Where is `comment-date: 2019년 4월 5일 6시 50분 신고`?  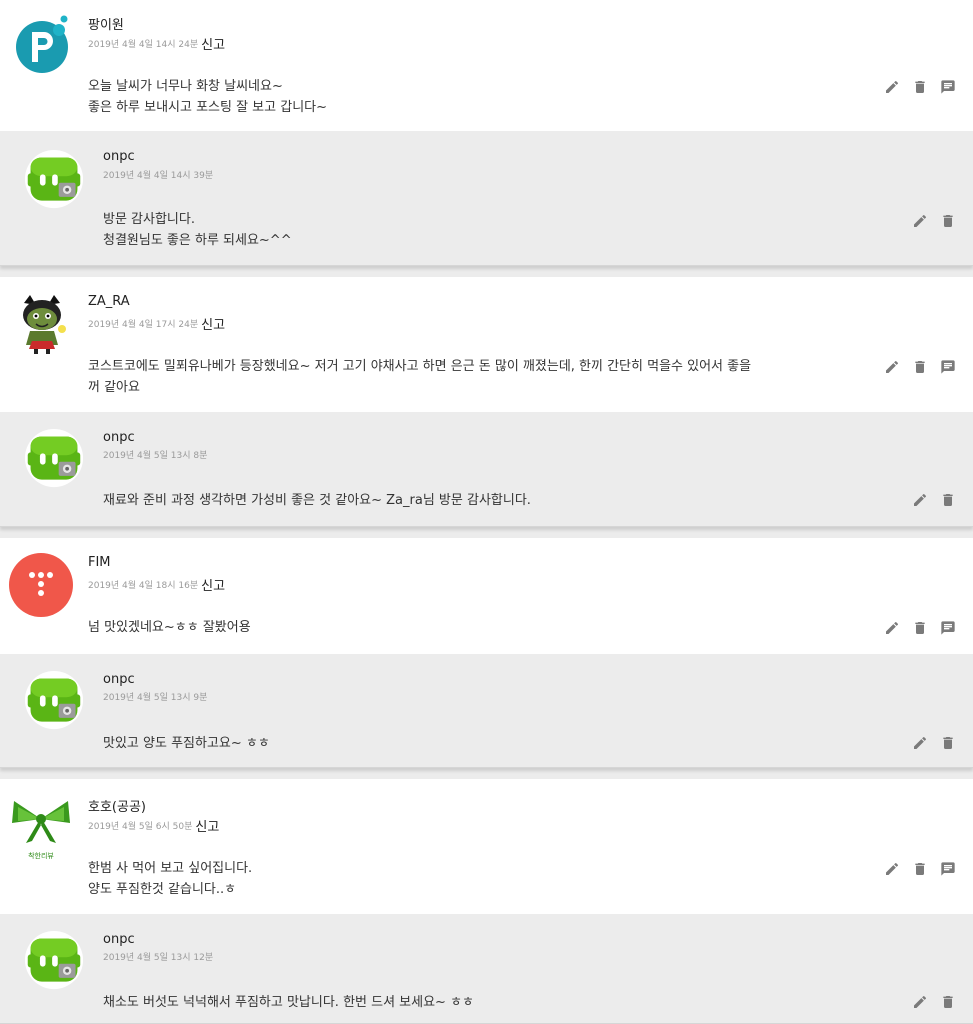 comment-date: 2019년 4월 5일 6시 50분 신고 is located at coordinates (153, 825).